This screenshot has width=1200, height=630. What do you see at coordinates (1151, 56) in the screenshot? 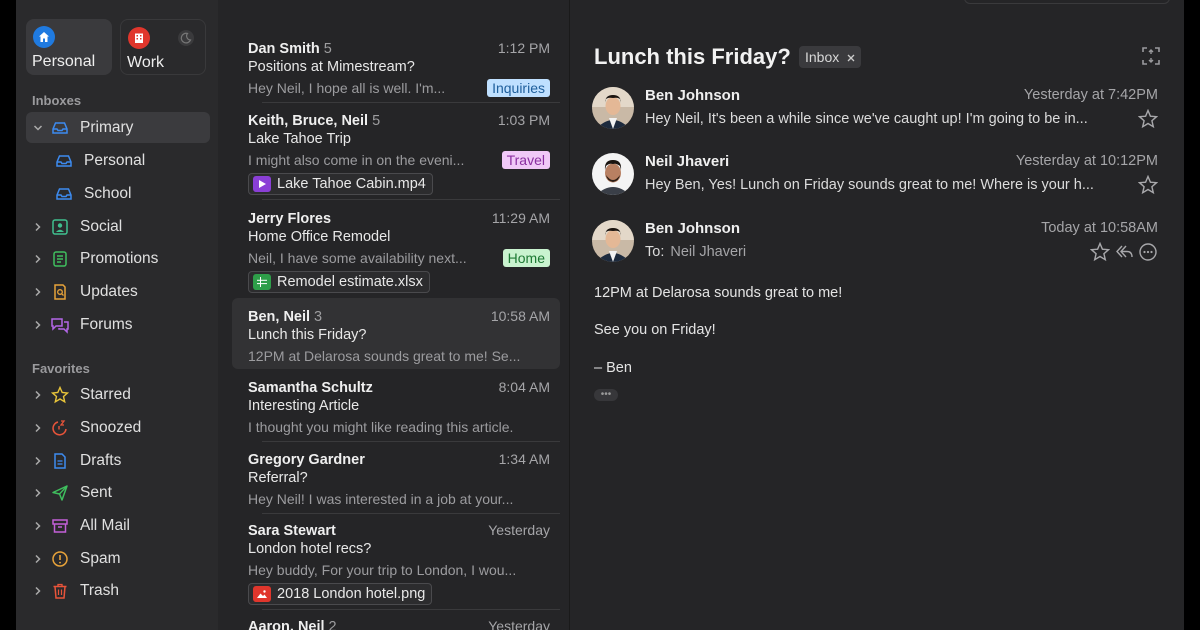
I see `expand-icon` at bounding box center [1151, 56].